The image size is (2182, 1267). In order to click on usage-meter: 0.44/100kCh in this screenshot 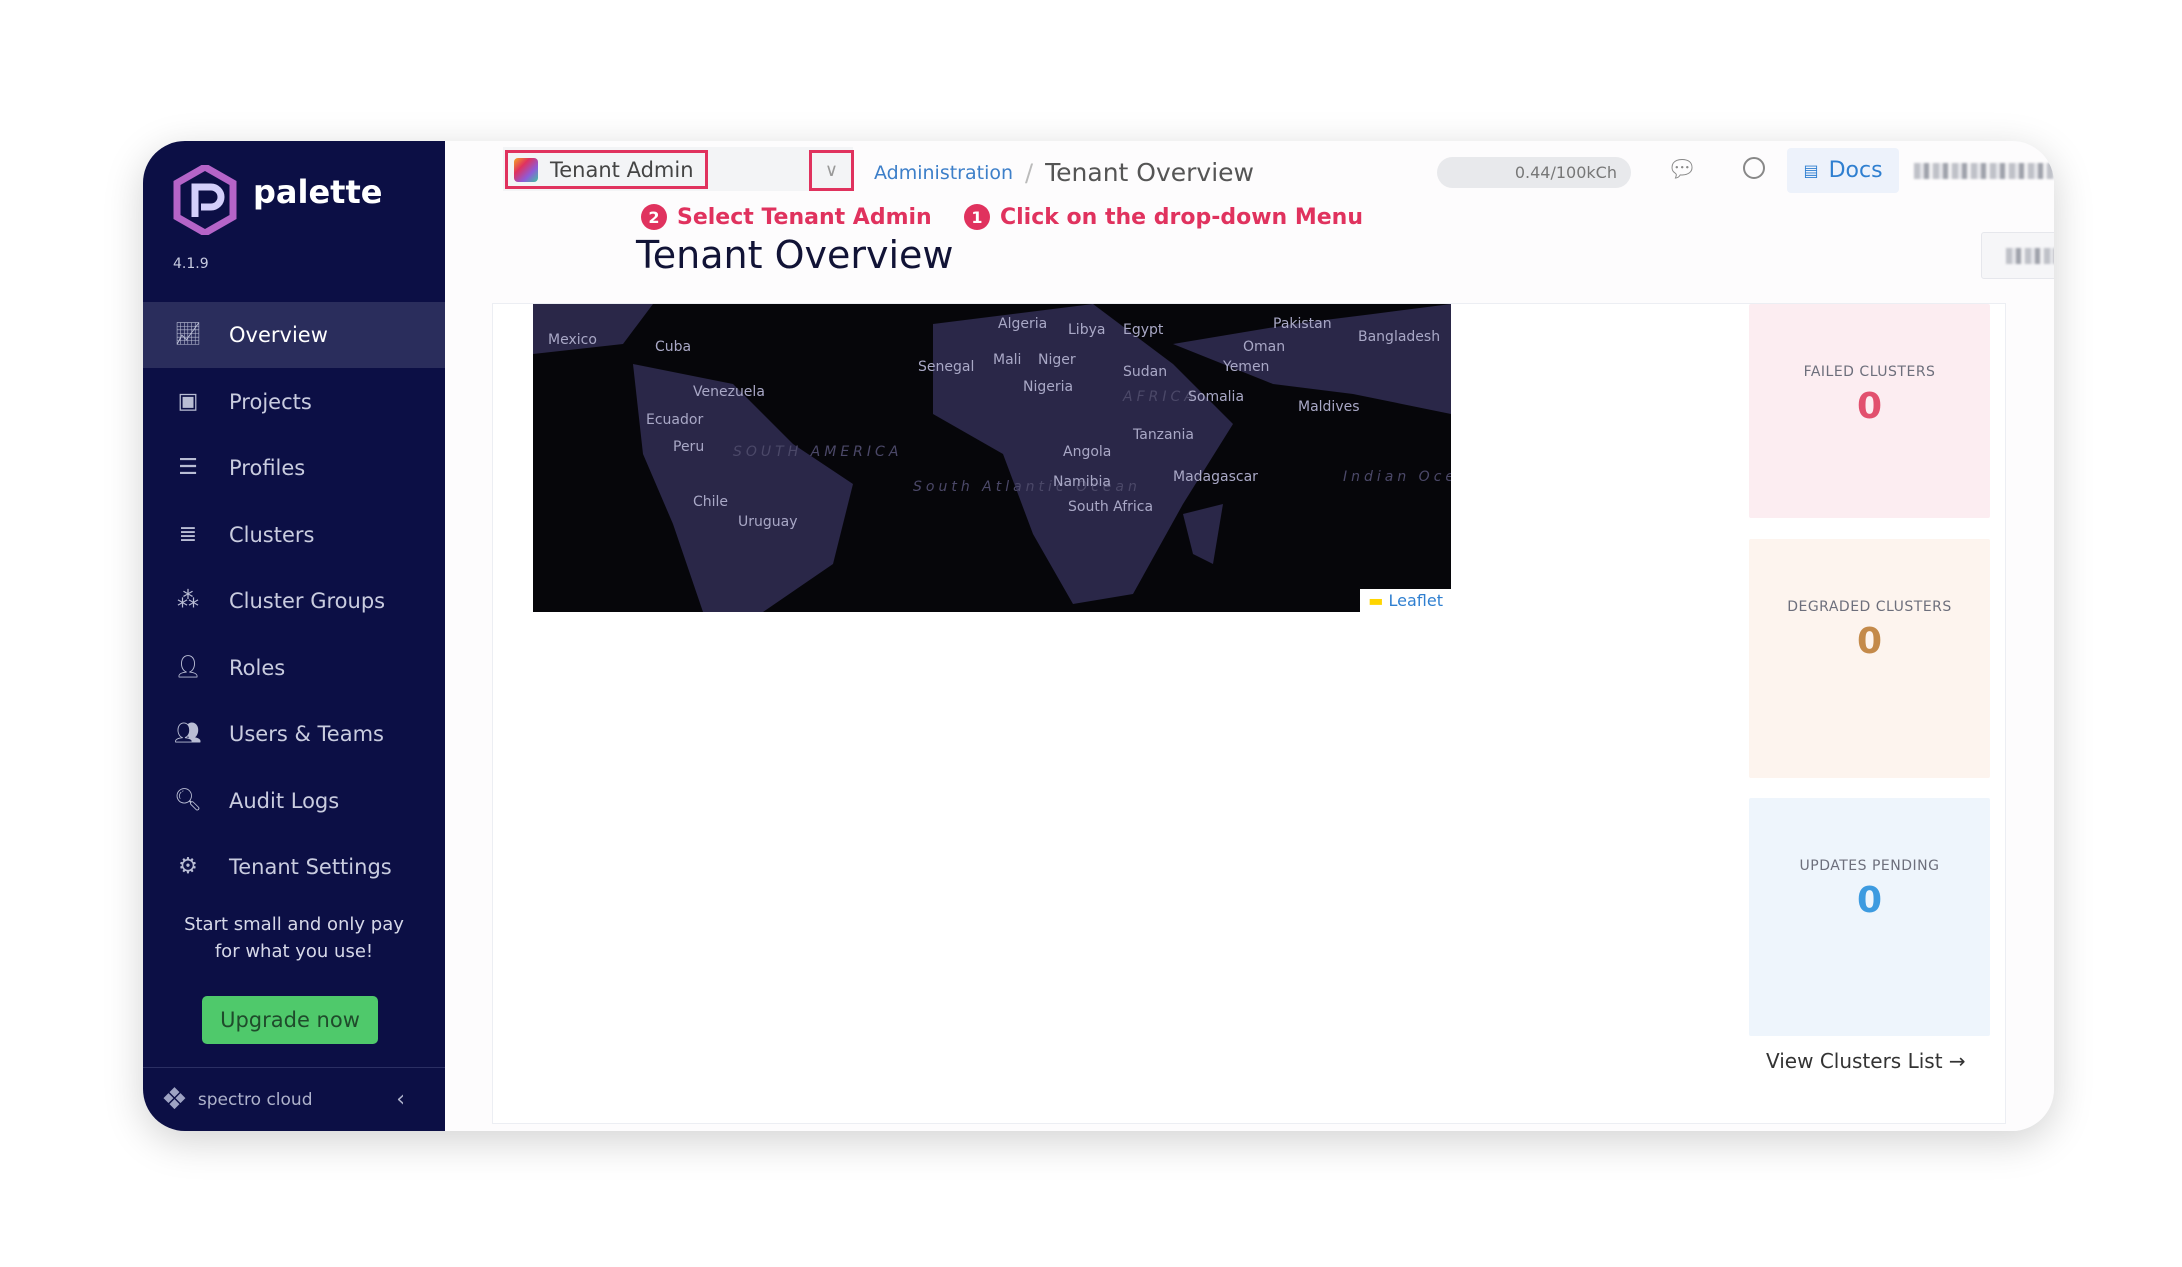, I will do `click(1534, 172)`.